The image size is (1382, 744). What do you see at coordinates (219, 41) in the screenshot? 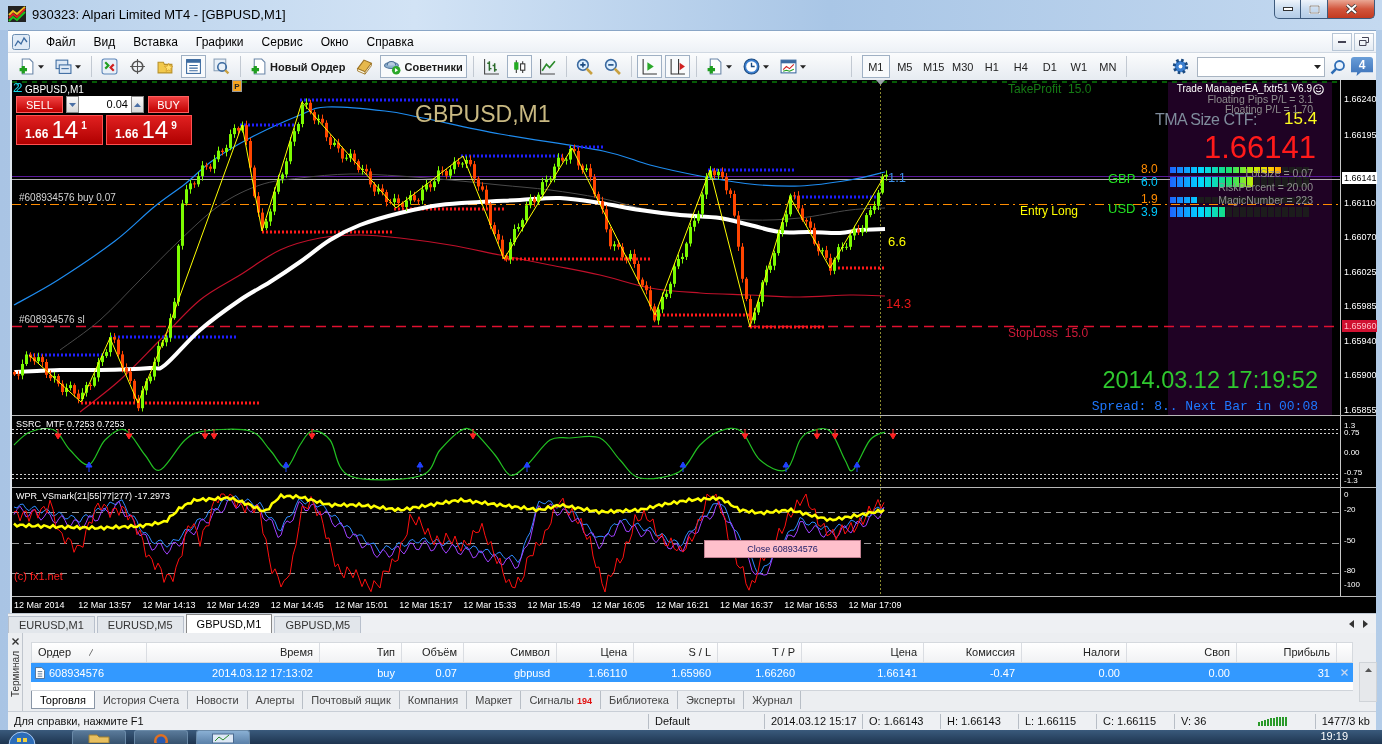
I see `menu-item: Графики` at bounding box center [219, 41].